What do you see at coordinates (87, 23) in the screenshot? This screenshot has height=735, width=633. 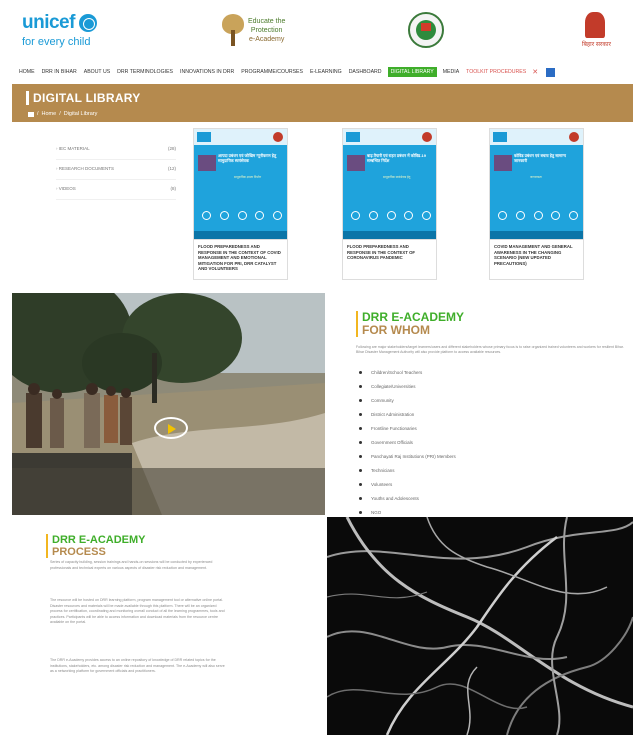 I see `unicef-globe-icon` at bounding box center [87, 23].